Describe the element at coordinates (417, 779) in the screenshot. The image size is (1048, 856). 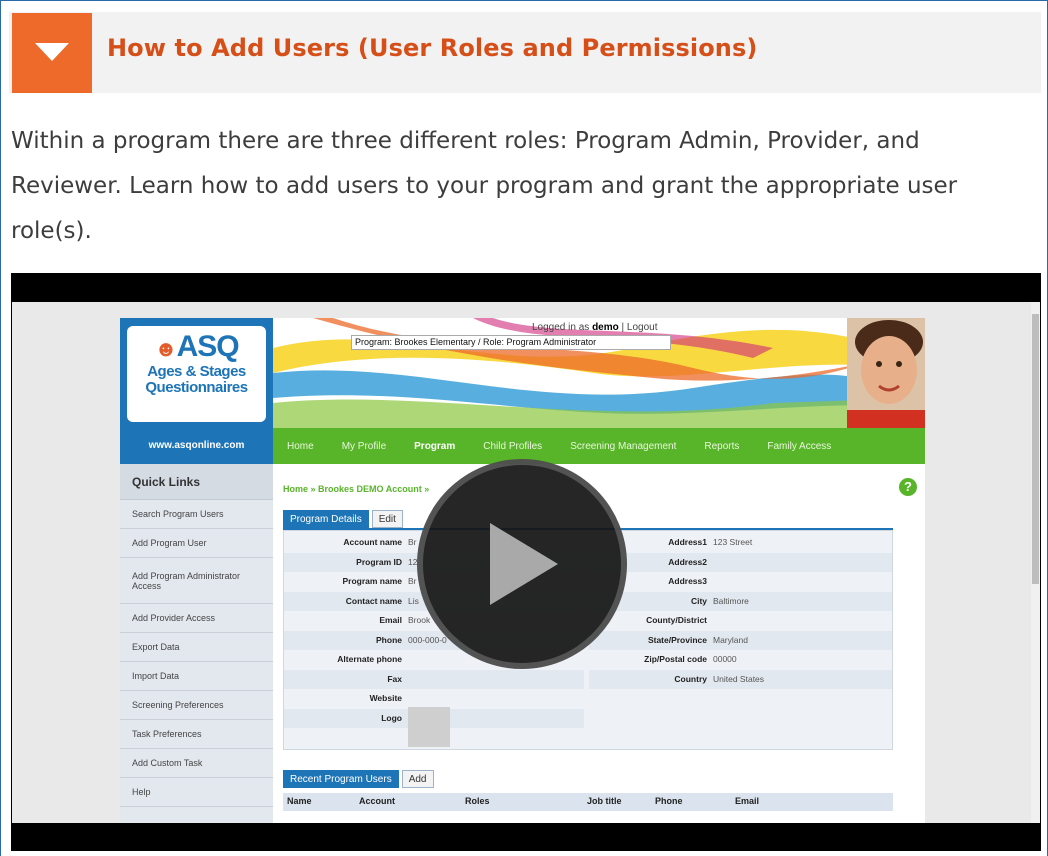
I see `tab-add: Add` at that location.